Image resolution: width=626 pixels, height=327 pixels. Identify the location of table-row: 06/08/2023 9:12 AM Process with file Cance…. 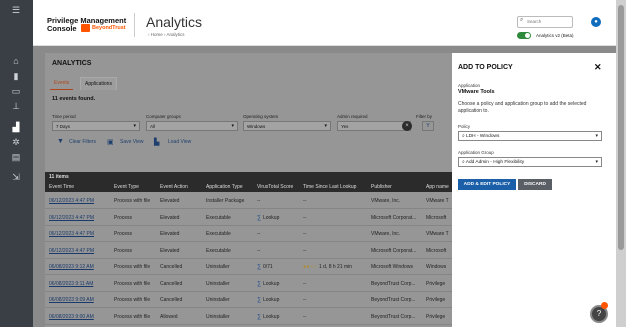
(248, 267).